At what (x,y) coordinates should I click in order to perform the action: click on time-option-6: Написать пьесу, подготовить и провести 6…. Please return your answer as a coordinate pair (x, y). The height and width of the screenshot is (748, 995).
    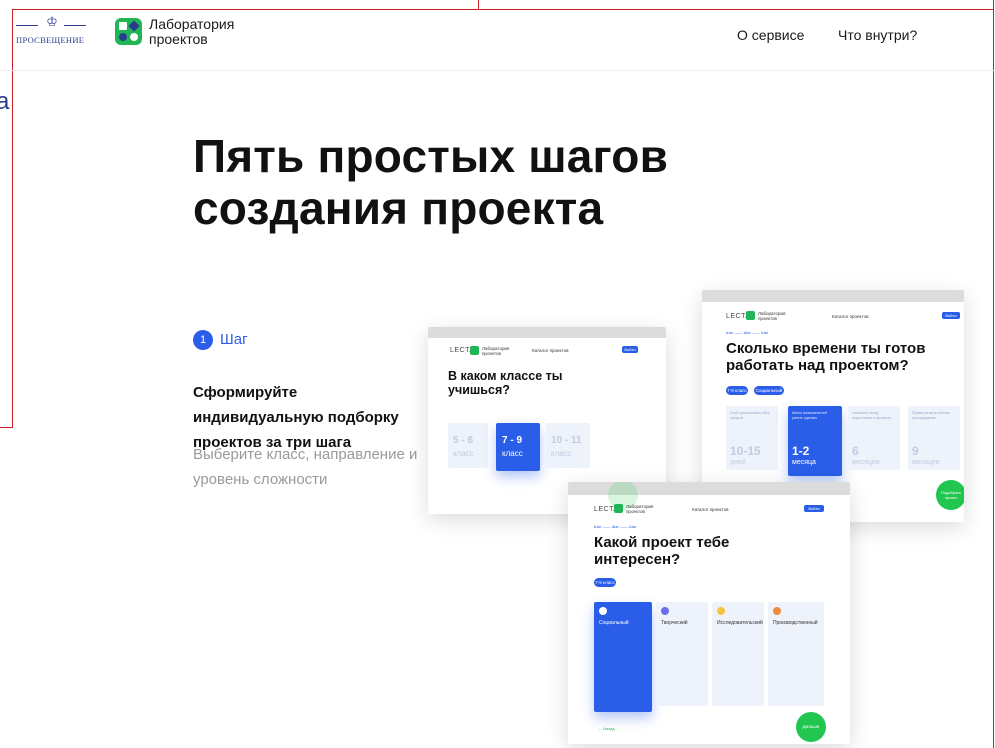
    Looking at the image, I should click on (874, 438).